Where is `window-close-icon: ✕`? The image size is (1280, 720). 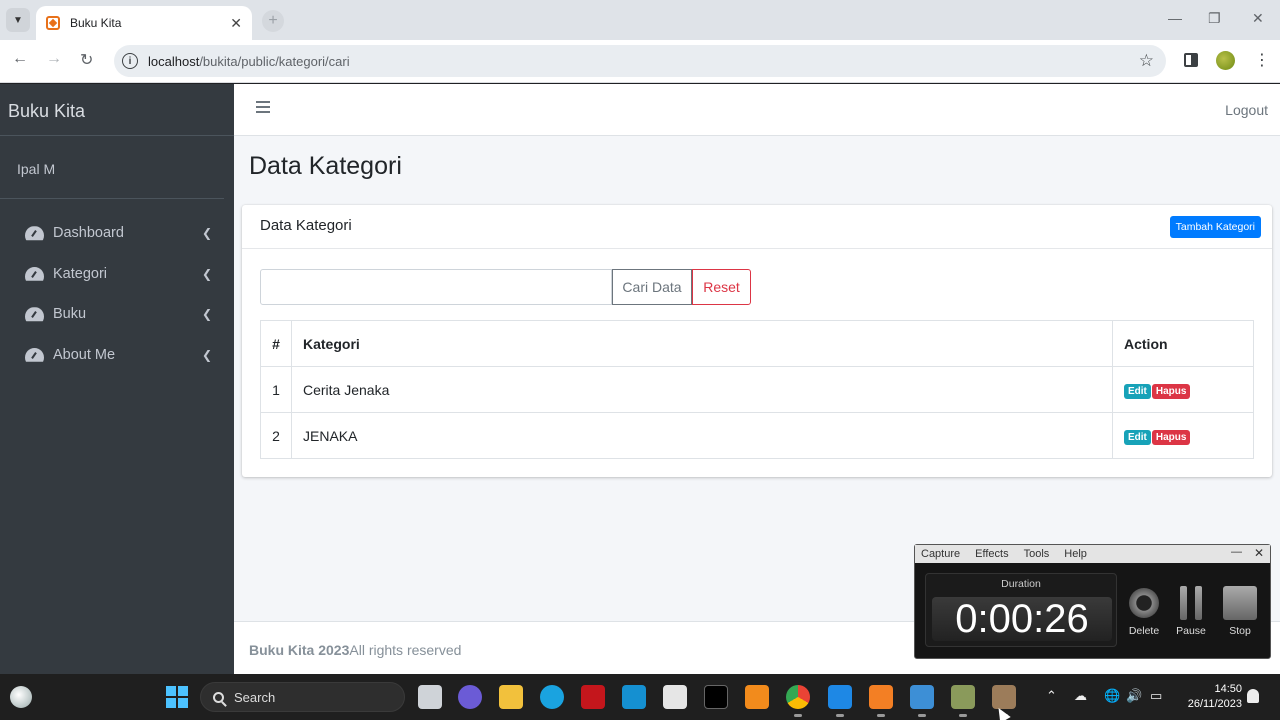 window-close-icon: ✕ is located at coordinates (1258, 18).